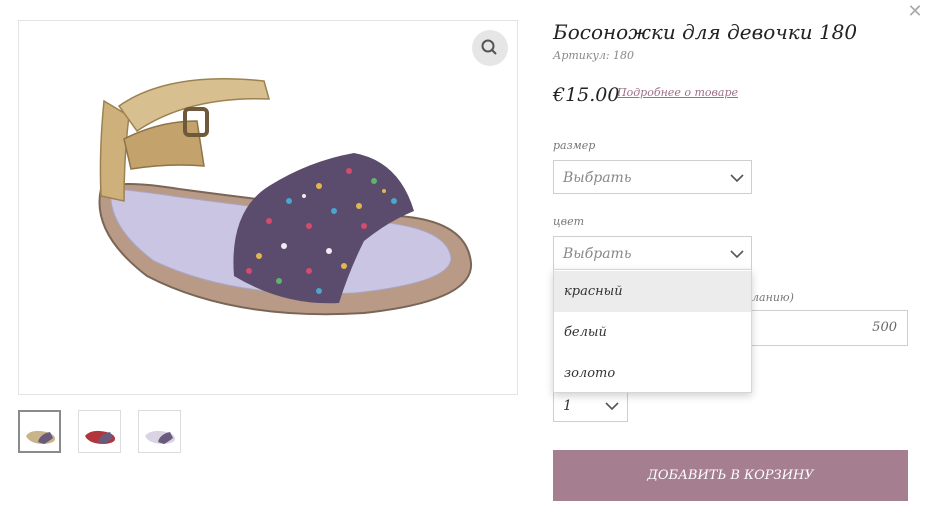  Describe the element at coordinates (884, 327) in the screenshot. I see `extra-input-value: 500` at that location.